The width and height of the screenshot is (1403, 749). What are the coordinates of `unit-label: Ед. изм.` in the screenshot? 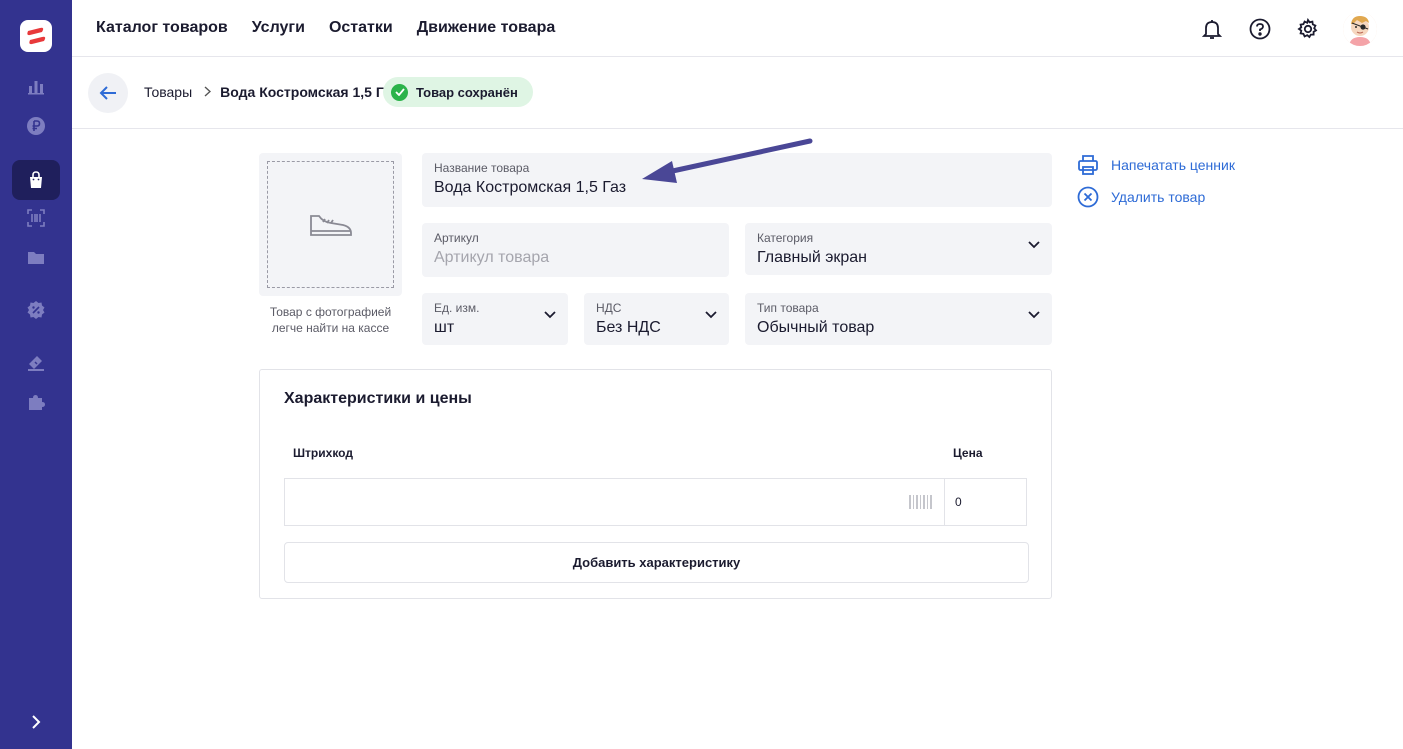 It's located at (457, 308).